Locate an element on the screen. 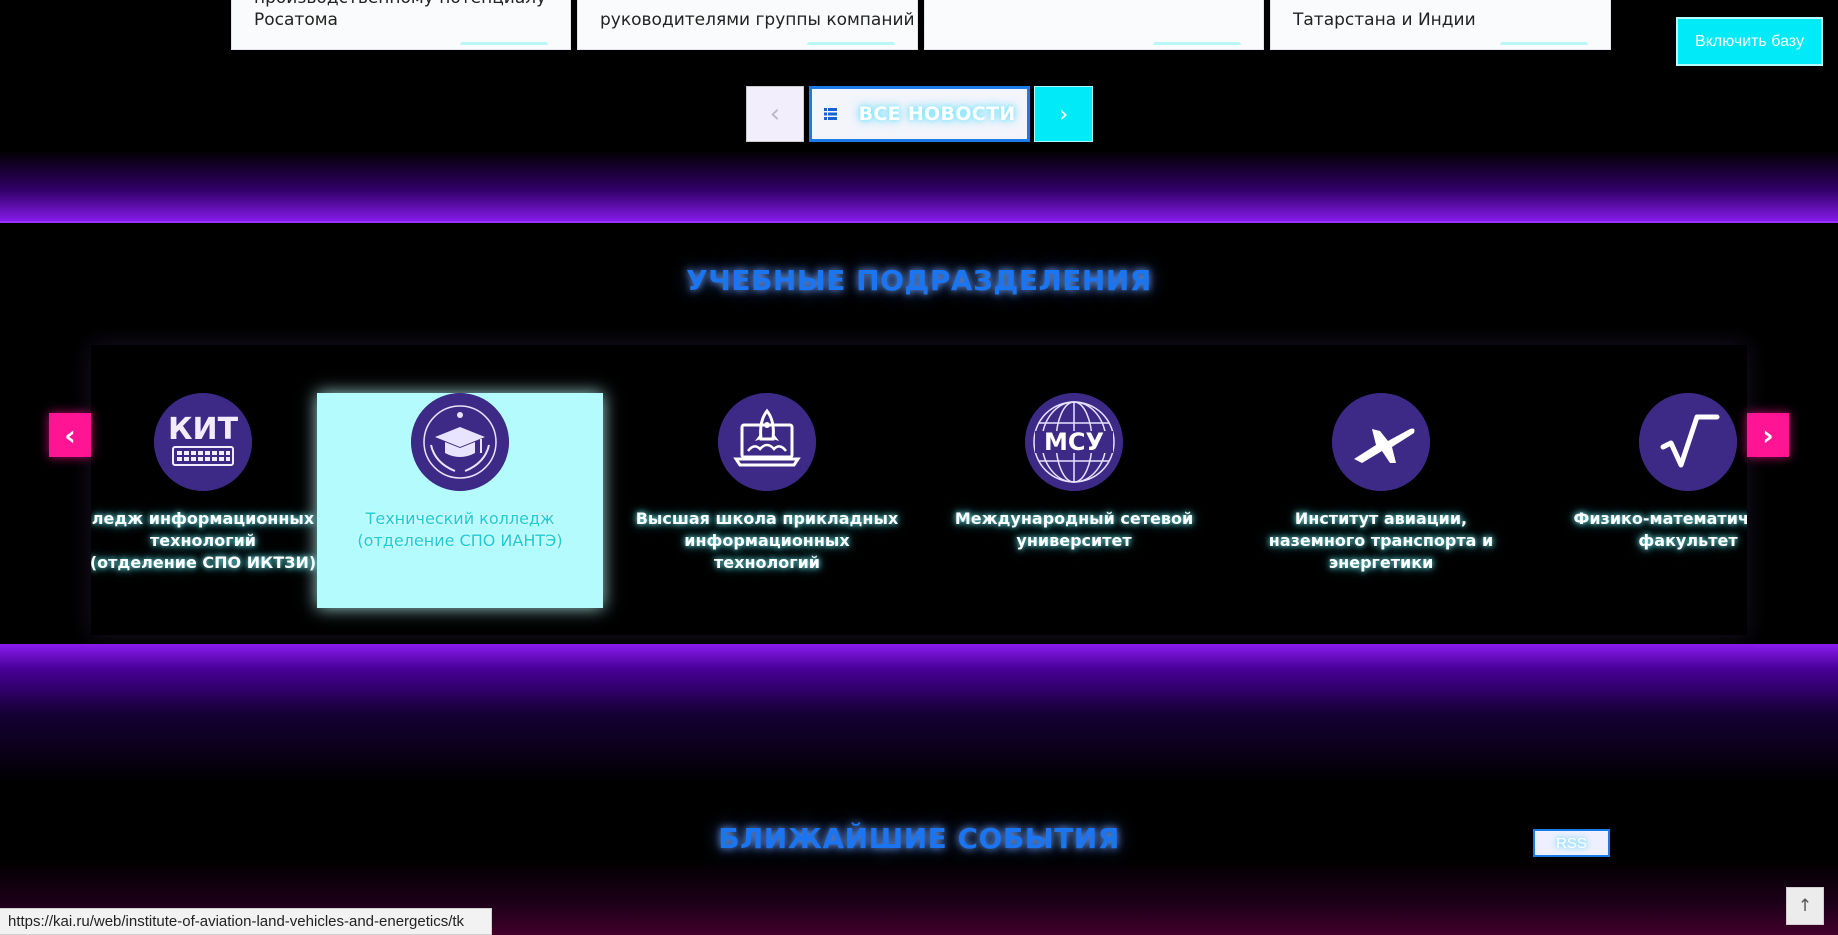 This screenshot has height=935, width=1838. news-card-title: руководителями группы компаний is located at coordinates (757, 20).